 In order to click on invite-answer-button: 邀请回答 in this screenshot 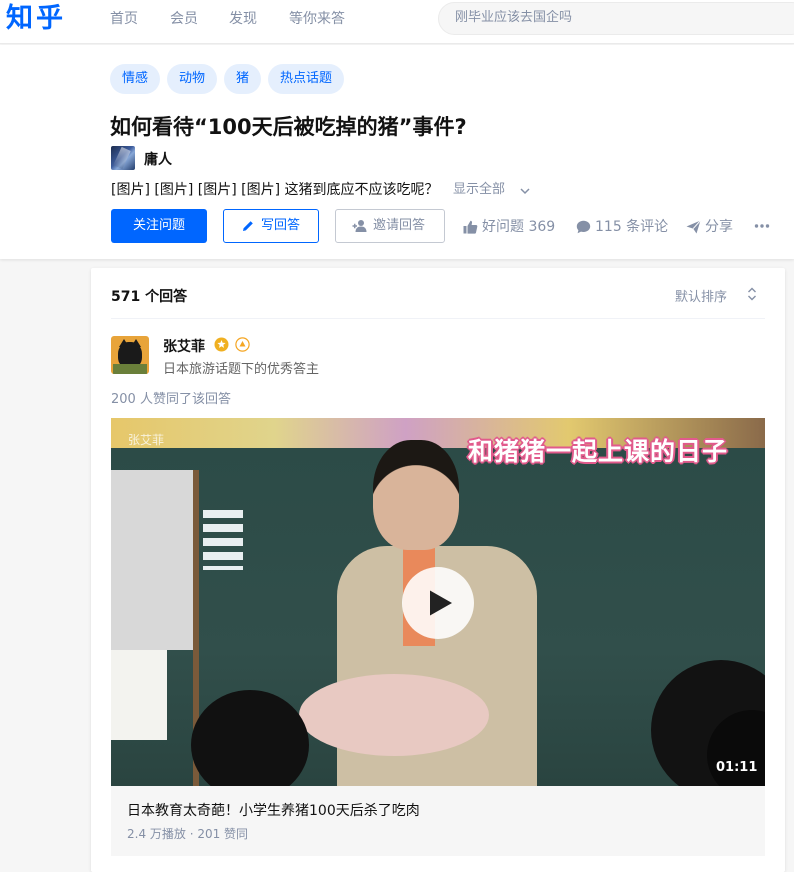, I will do `click(390, 226)`.